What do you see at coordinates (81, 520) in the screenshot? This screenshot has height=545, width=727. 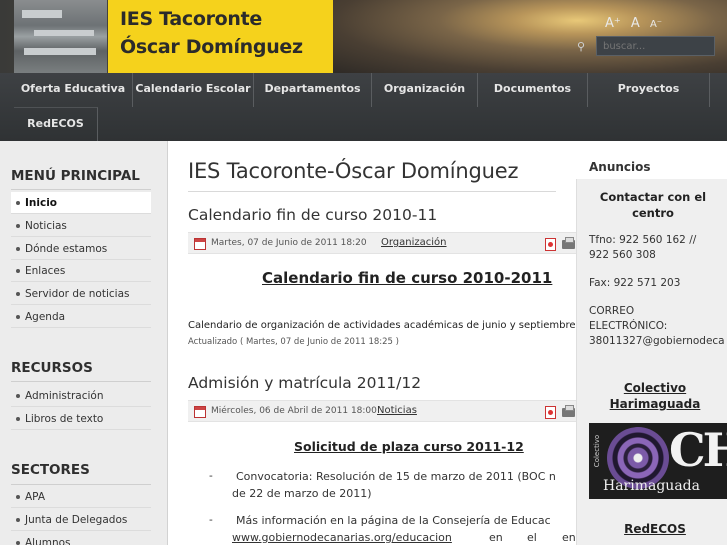 I see `menu-item-junta-de-delegados: Junta de Delegados` at bounding box center [81, 520].